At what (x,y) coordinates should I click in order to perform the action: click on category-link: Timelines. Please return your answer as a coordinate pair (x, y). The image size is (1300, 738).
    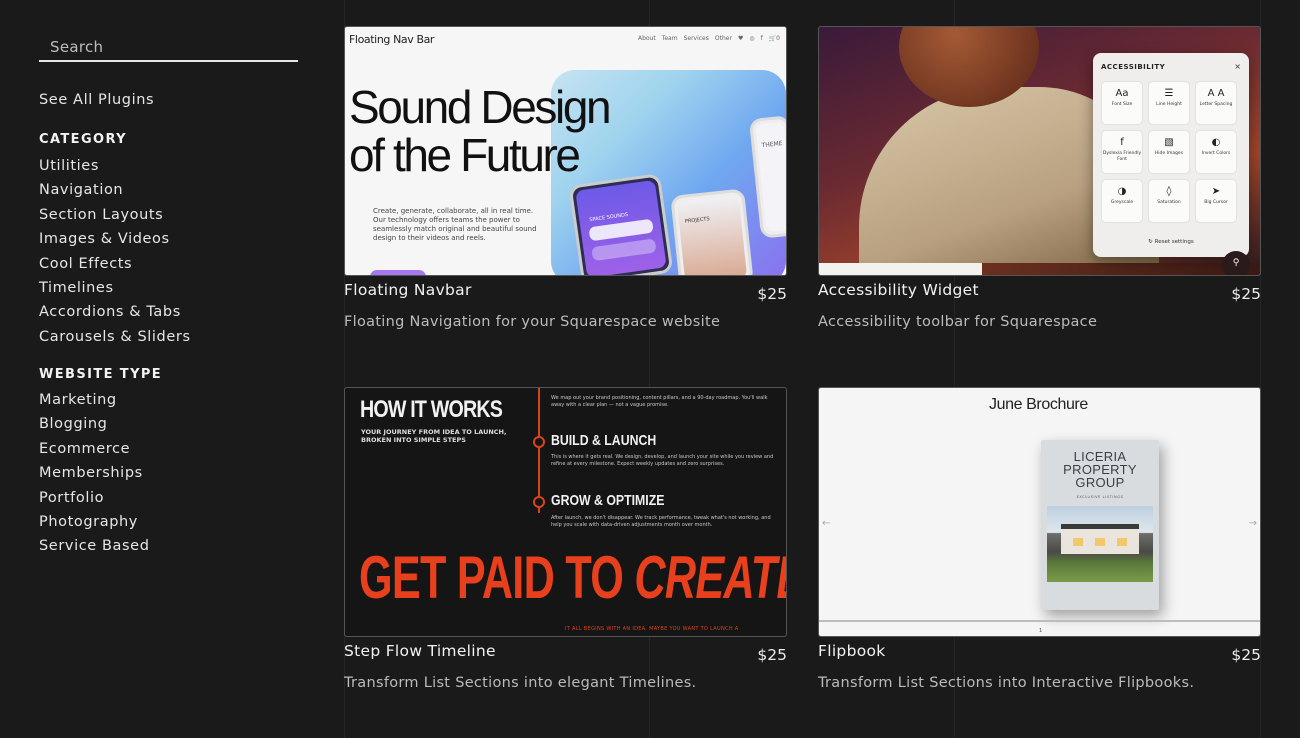
    Looking at the image, I should click on (115, 291).